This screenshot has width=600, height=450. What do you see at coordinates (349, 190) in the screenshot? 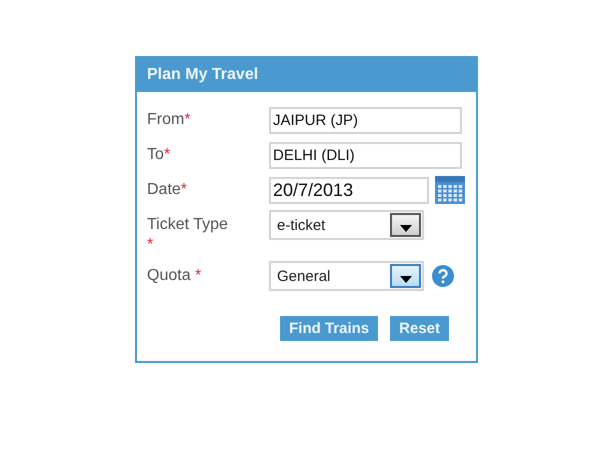
I see `date-field: 20/7/2013` at bounding box center [349, 190].